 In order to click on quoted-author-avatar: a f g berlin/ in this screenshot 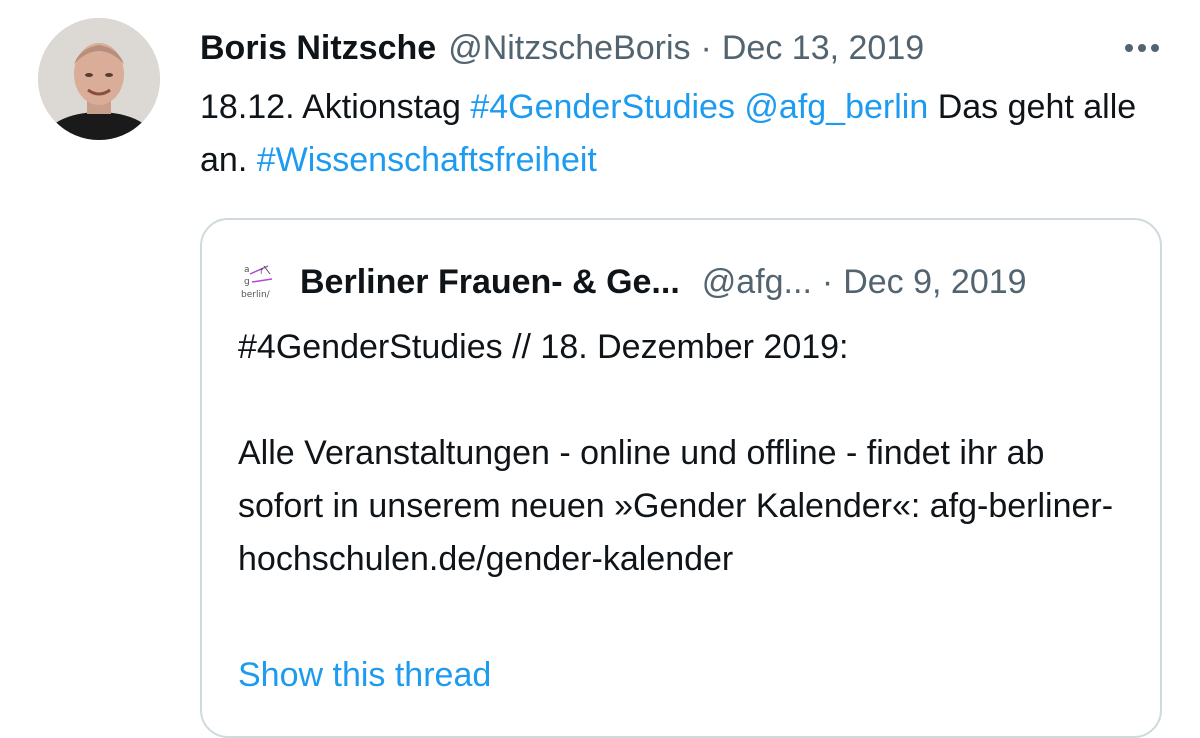, I will do `click(260, 282)`.